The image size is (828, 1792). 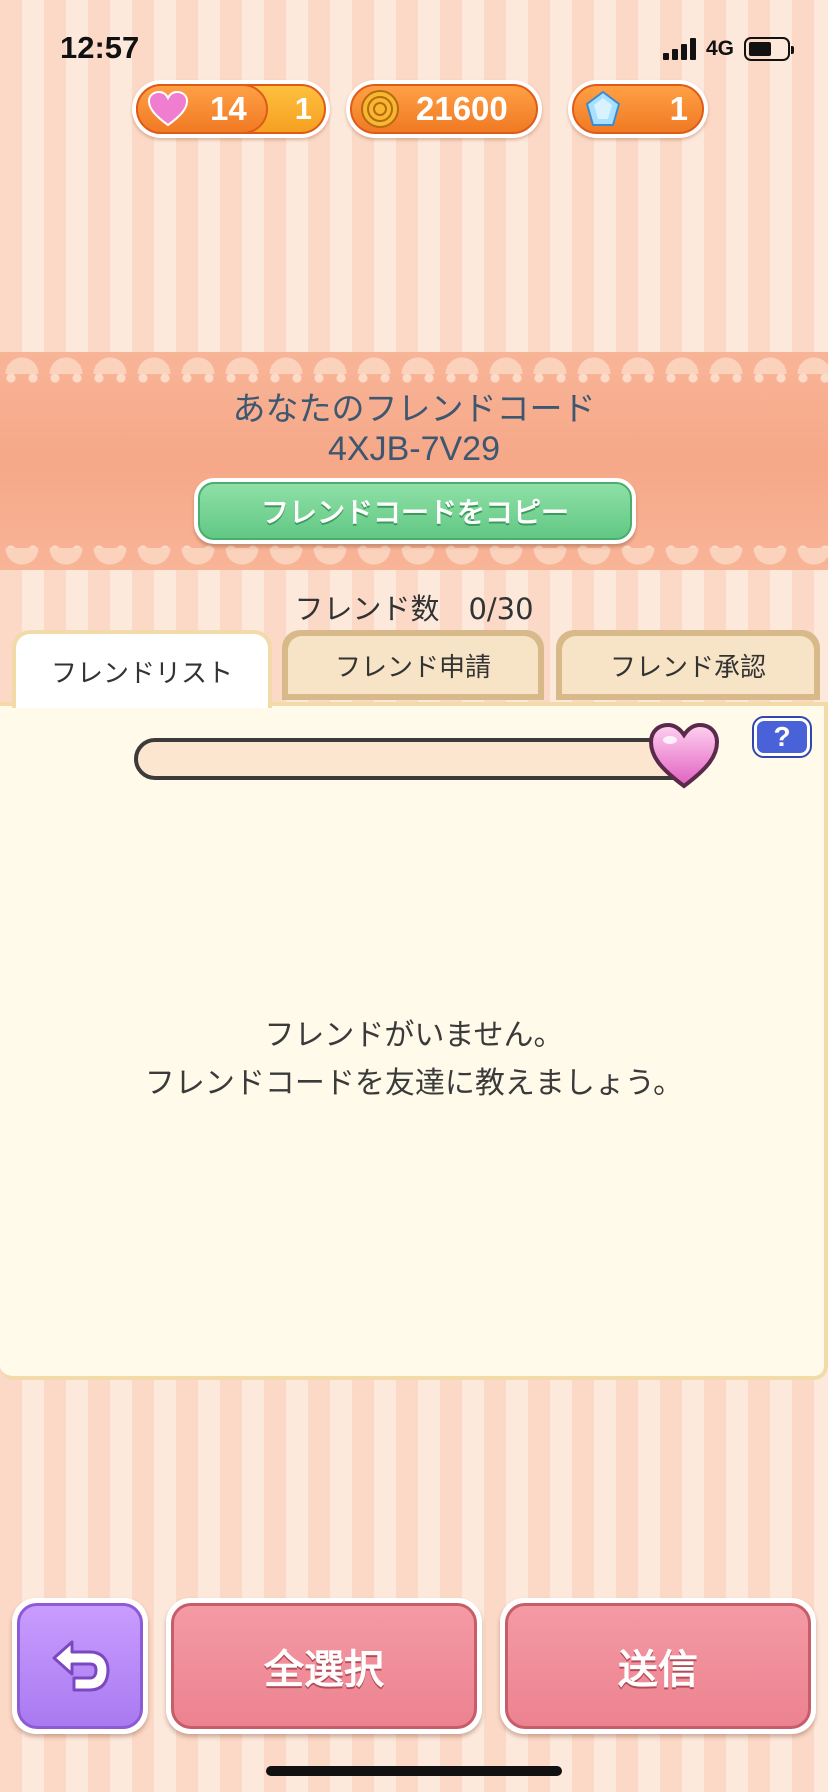 What do you see at coordinates (603, 108) in the screenshot?
I see `gem-icon` at bounding box center [603, 108].